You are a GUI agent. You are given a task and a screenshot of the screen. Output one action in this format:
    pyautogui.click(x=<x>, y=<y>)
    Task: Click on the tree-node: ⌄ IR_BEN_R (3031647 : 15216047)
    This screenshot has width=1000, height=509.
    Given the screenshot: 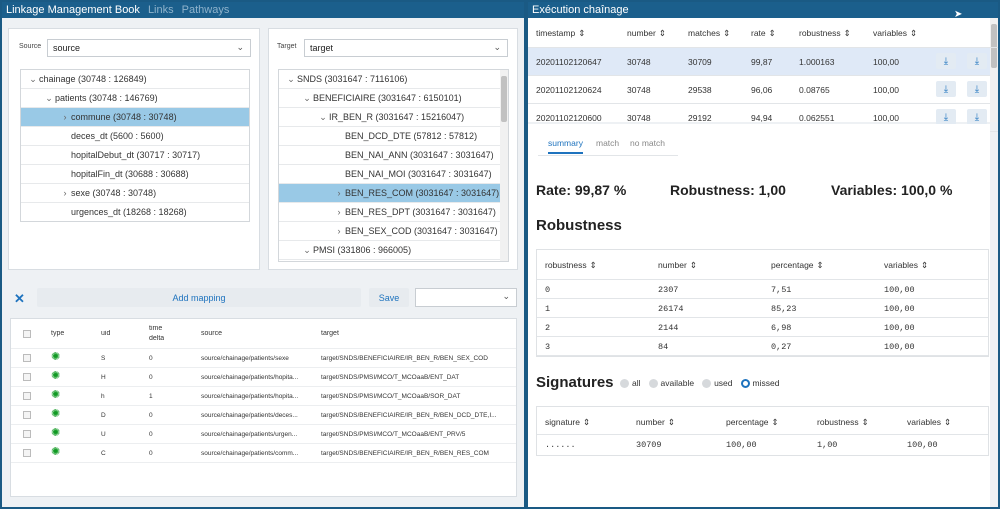 What is the action you would take?
    pyautogui.click(x=393, y=117)
    